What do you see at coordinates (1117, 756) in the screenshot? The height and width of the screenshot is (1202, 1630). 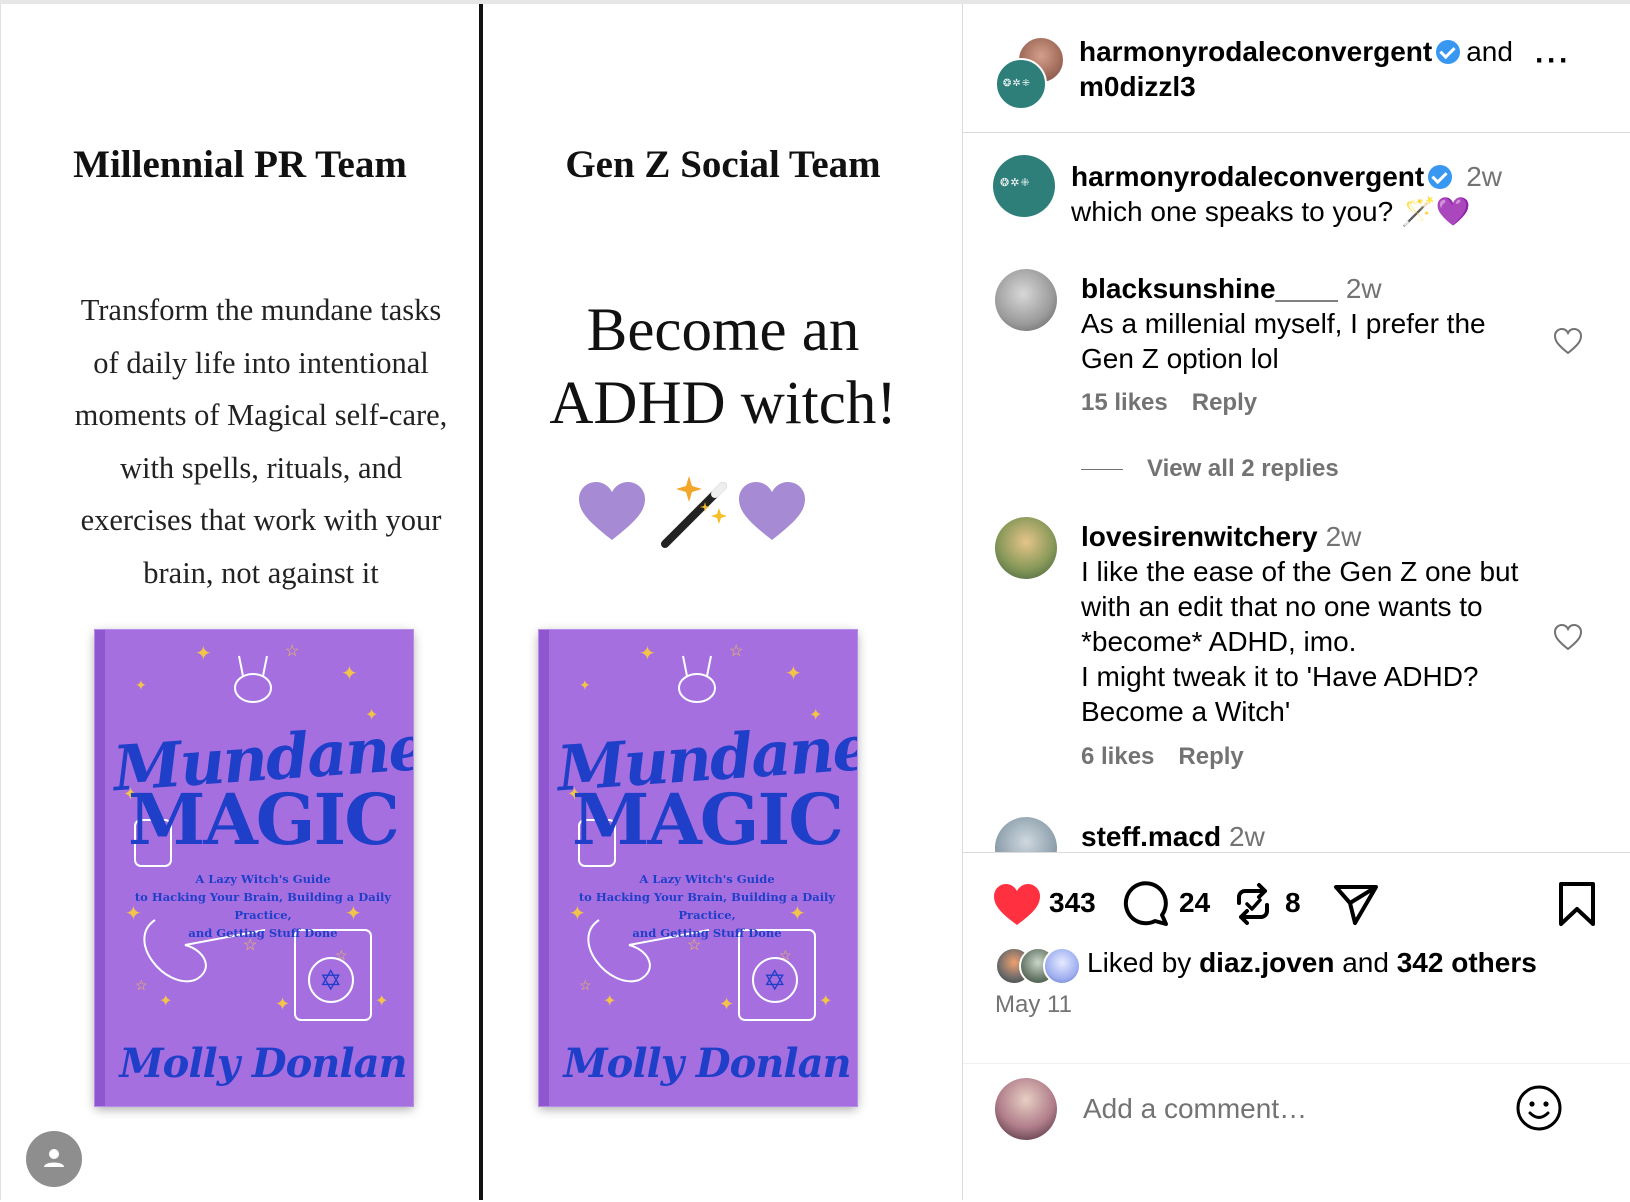 I see `comment-likes: 6 likes` at bounding box center [1117, 756].